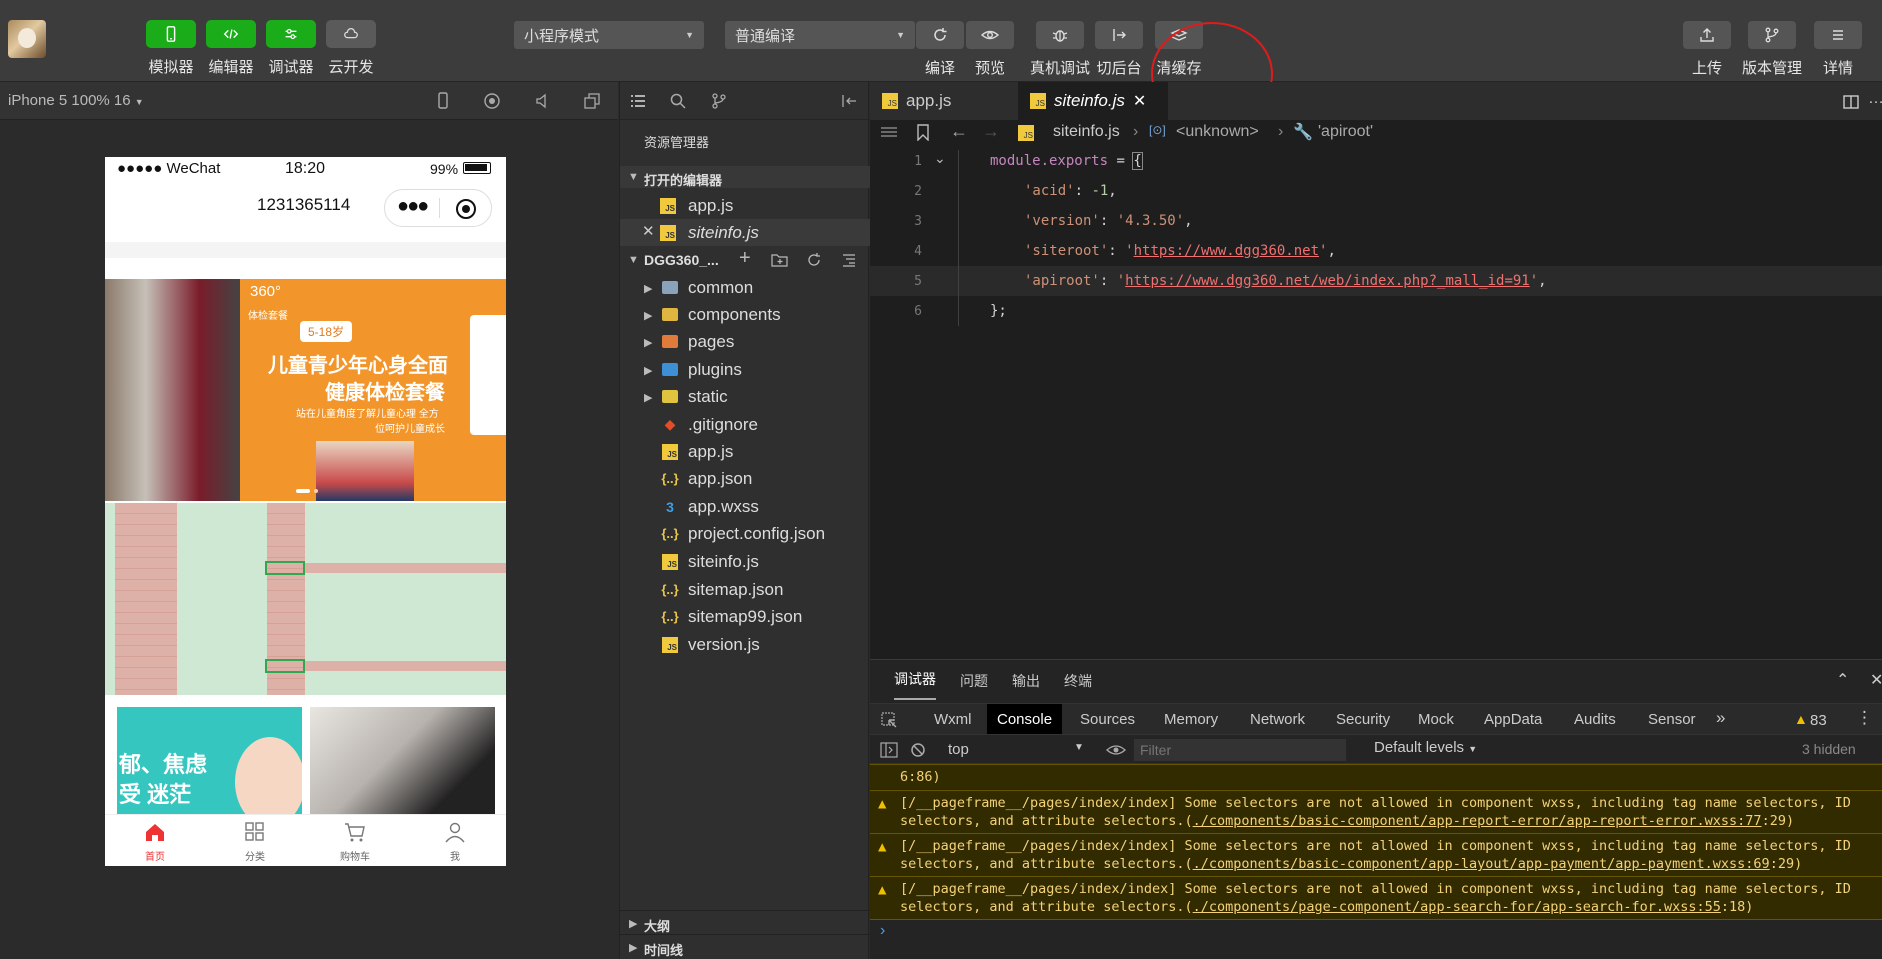 The image size is (1882, 959). Describe the element at coordinates (1191, 719) in the screenshot. I see `devtab-memory: Memory` at that location.